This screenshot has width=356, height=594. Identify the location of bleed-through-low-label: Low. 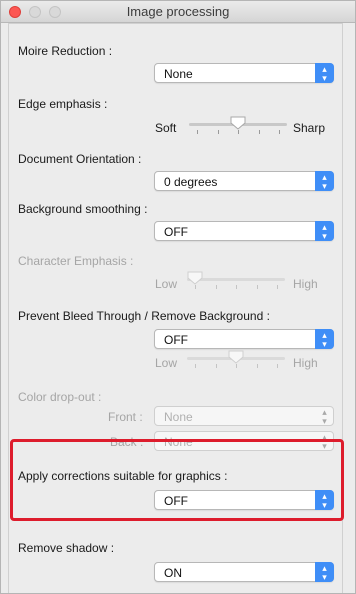
(166, 363).